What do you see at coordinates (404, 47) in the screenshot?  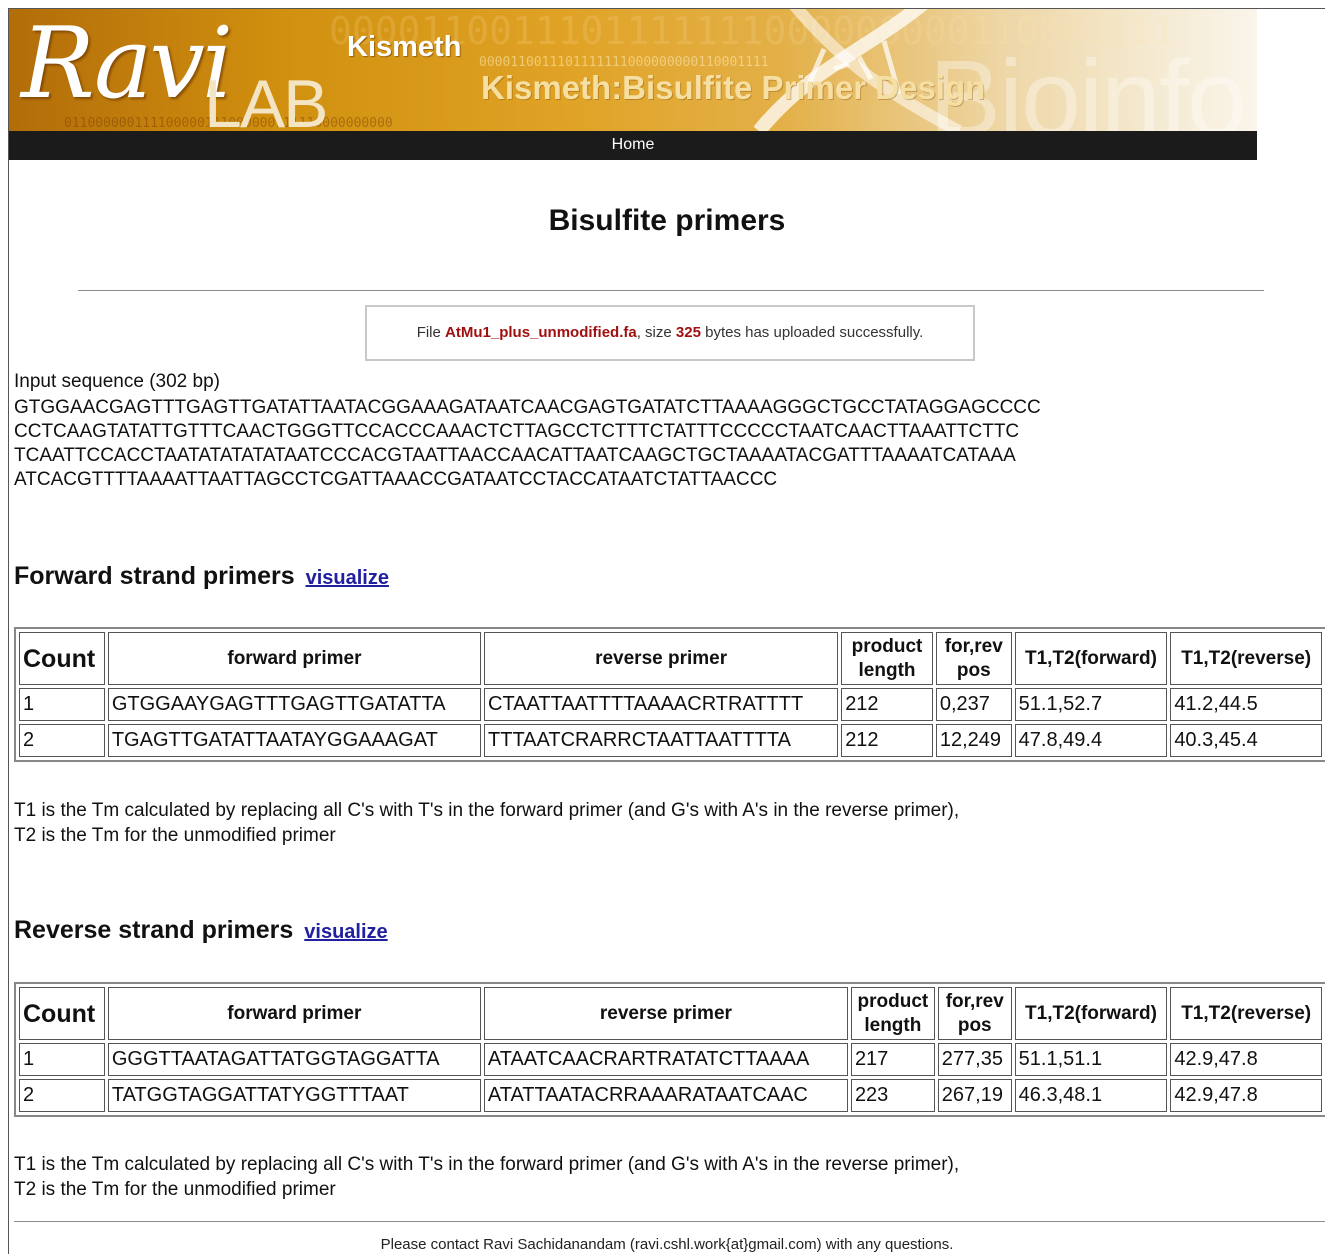 I see `app-name: Kismeth` at bounding box center [404, 47].